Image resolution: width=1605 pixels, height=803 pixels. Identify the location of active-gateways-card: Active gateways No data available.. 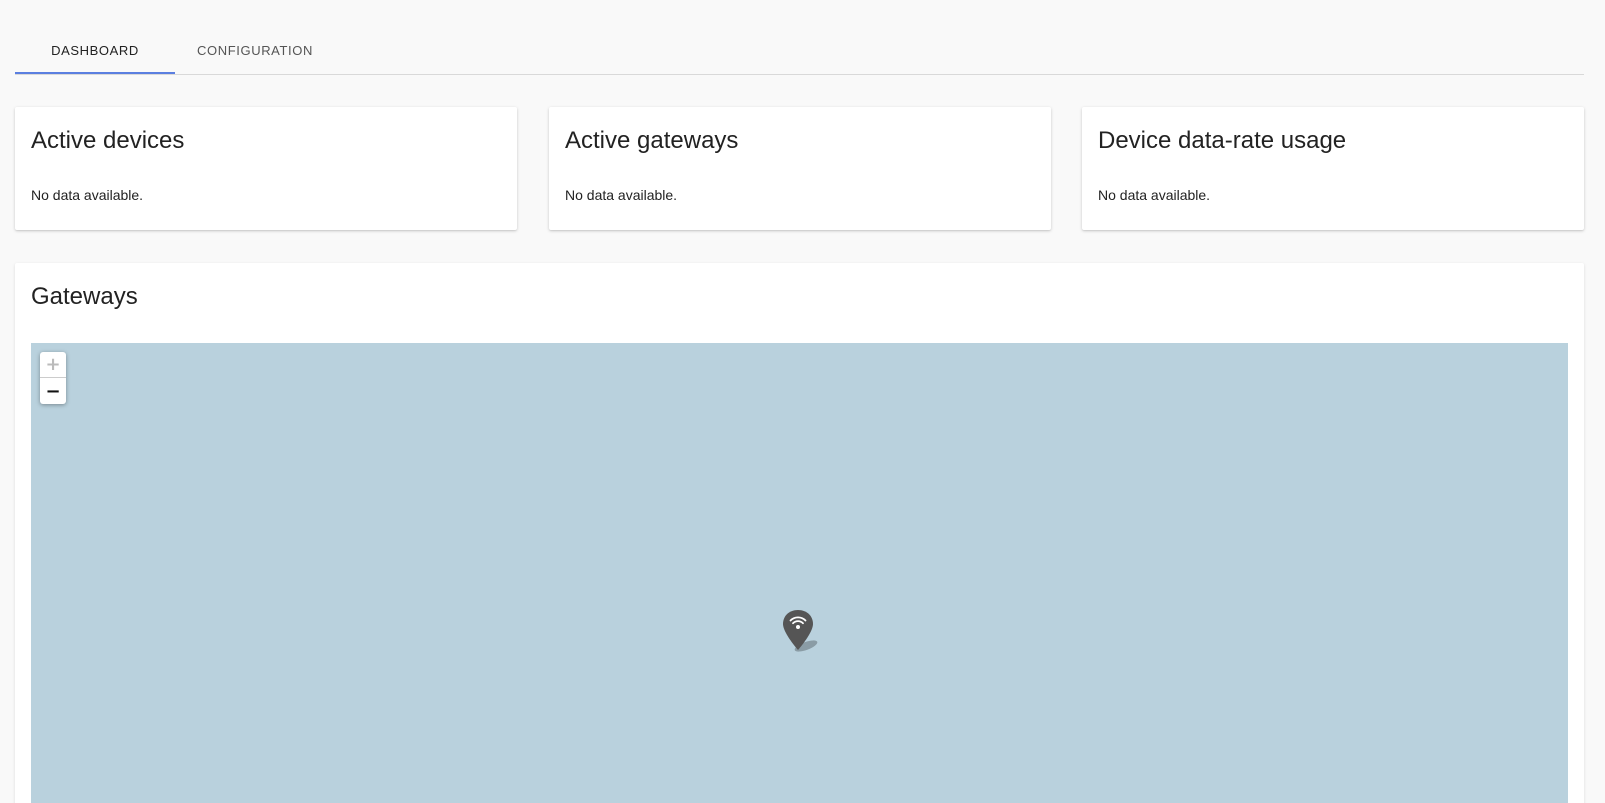
(800, 168).